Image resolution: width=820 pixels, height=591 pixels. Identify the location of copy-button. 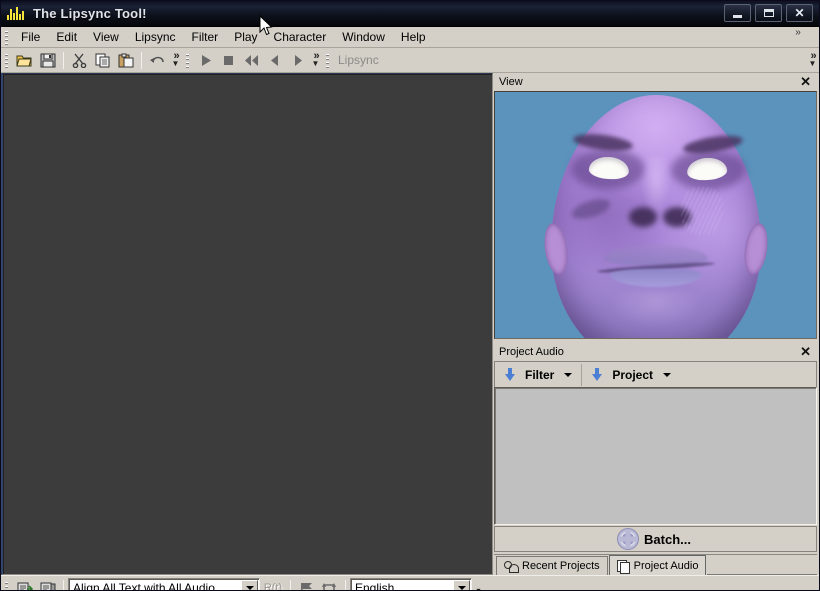
(102, 60).